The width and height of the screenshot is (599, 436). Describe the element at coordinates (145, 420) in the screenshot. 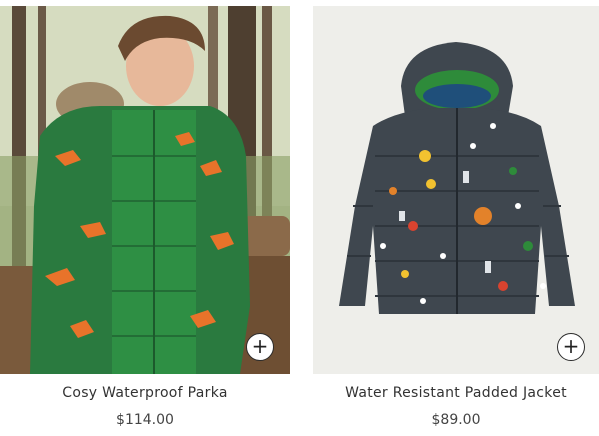

I see `product-price: $114.00` at that location.